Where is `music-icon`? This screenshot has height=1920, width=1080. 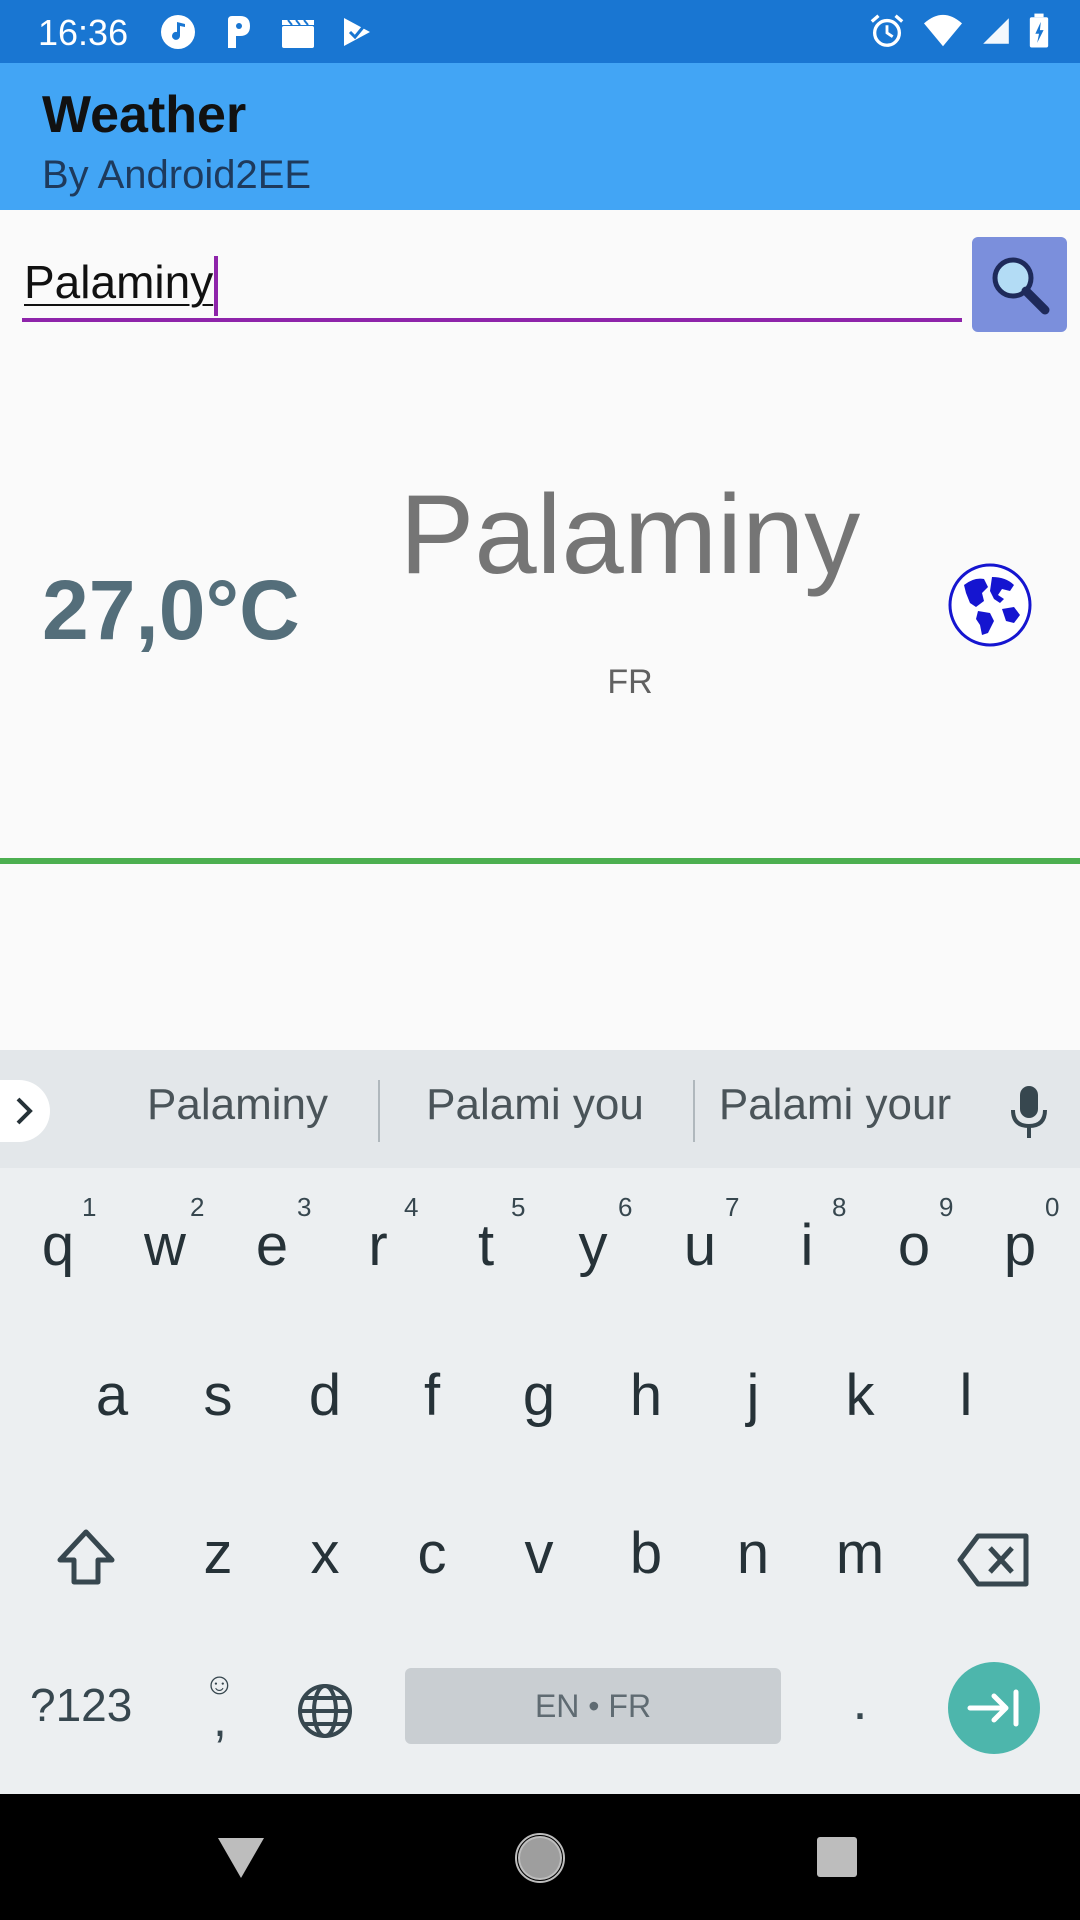
music-icon is located at coordinates (178, 32).